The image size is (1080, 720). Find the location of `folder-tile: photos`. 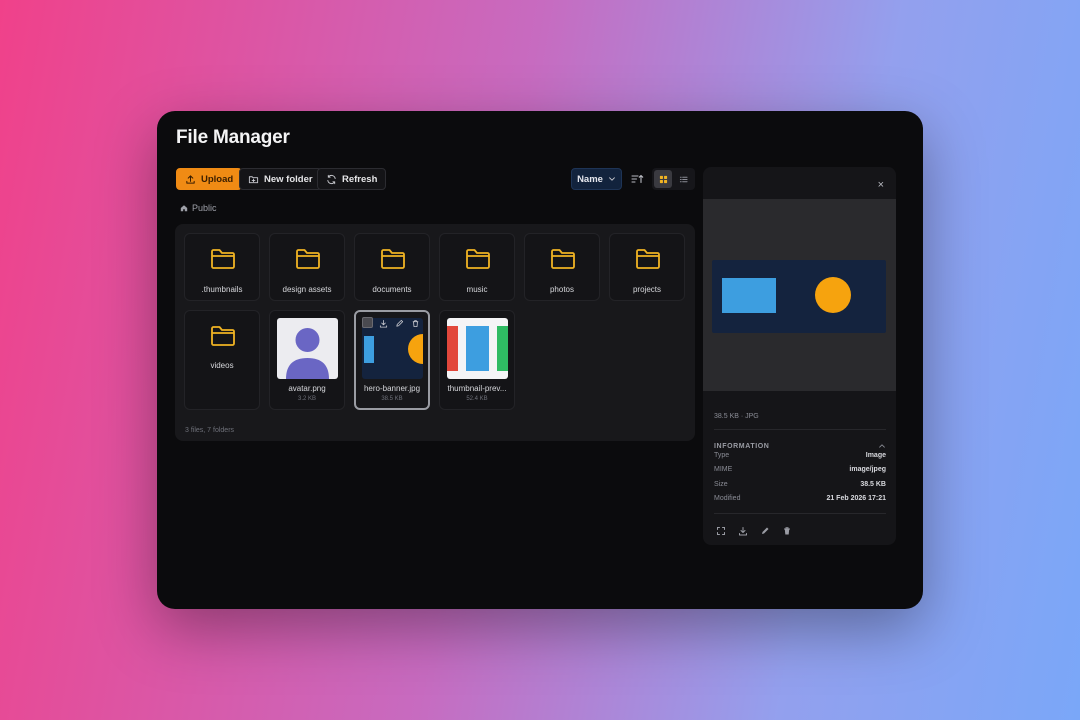

folder-tile: photos is located at coordinates (562, 267).